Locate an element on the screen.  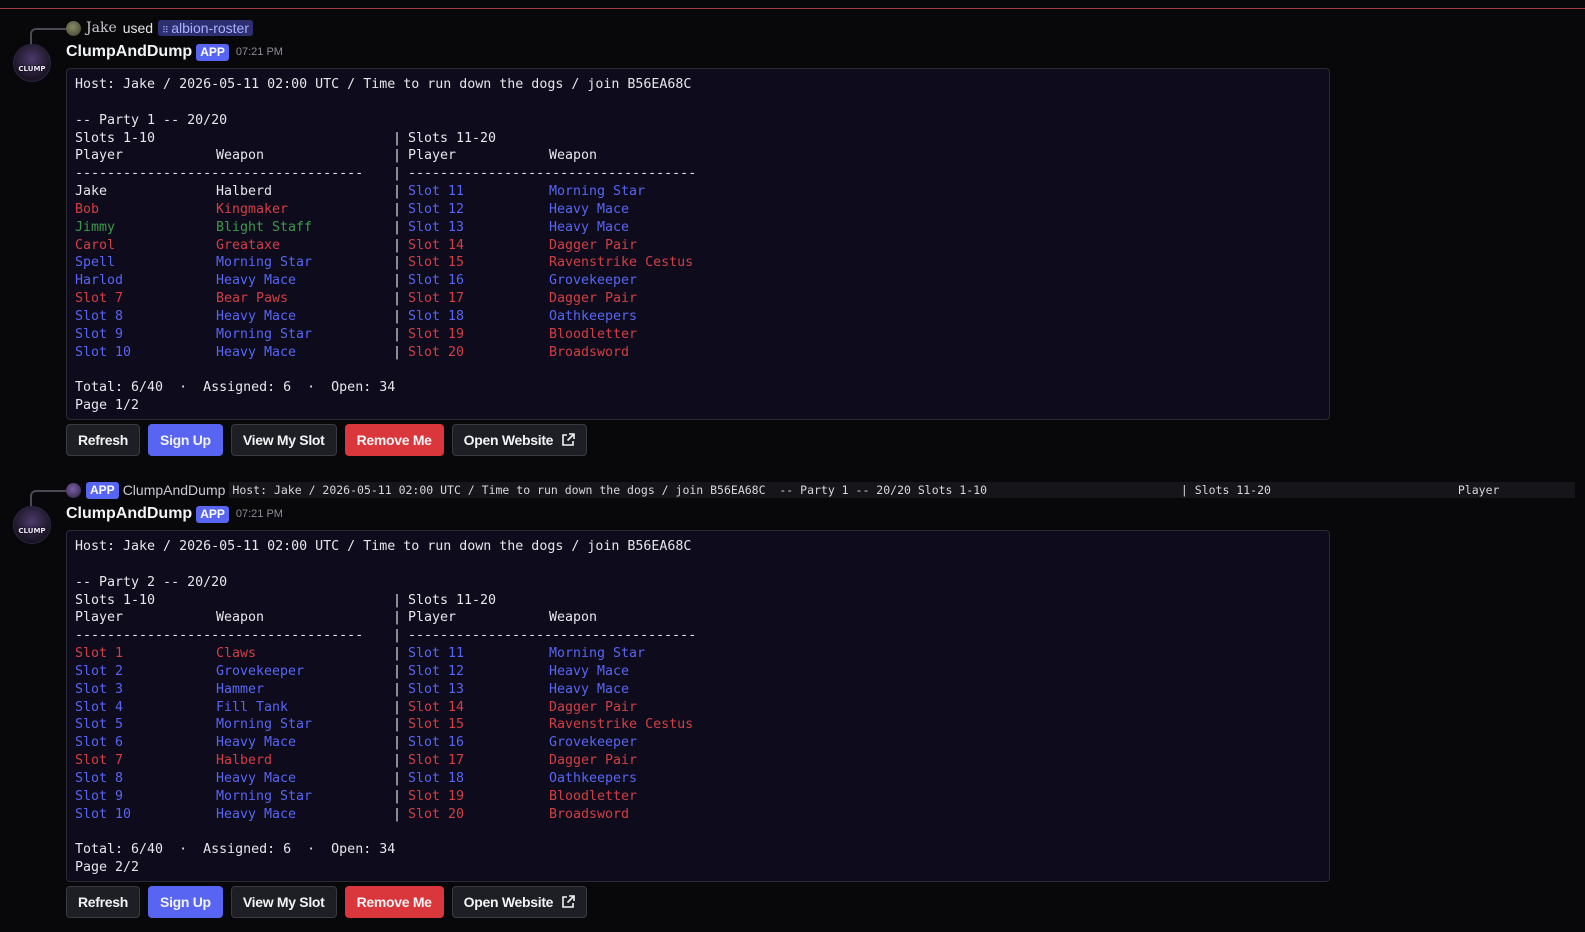
right-weapon-cell: Ravenstrike Cestus is located at coordinates (621, 263).